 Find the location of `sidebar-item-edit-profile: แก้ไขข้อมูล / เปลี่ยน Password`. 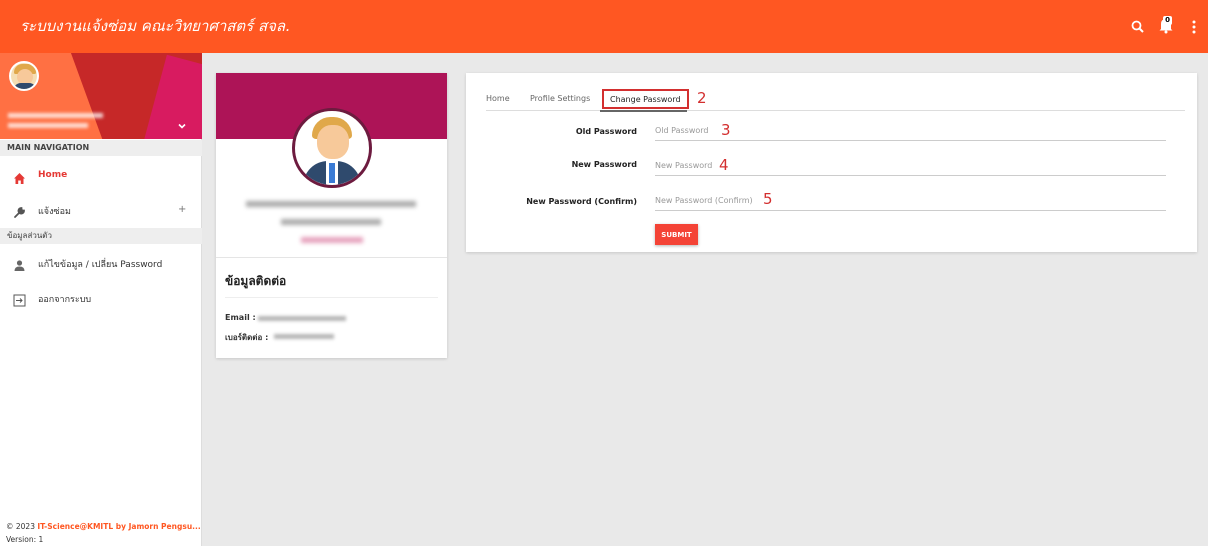

sidebar-item-edit-profile: แก้ไขข้อมูล / เปลี่ยน Password is located at coordinates (101, 263).